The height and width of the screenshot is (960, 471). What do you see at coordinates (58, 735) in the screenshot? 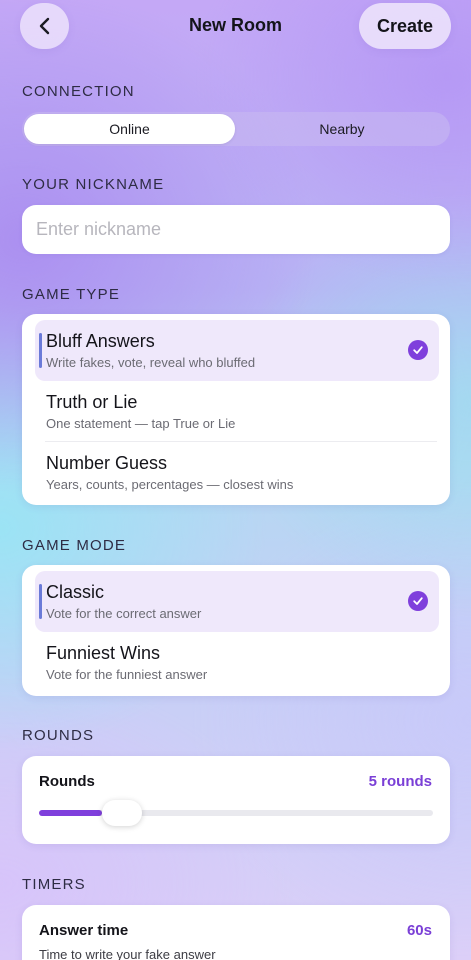
I see `rounds-section-label: ROUNDS` at bounding box center [58, 735].